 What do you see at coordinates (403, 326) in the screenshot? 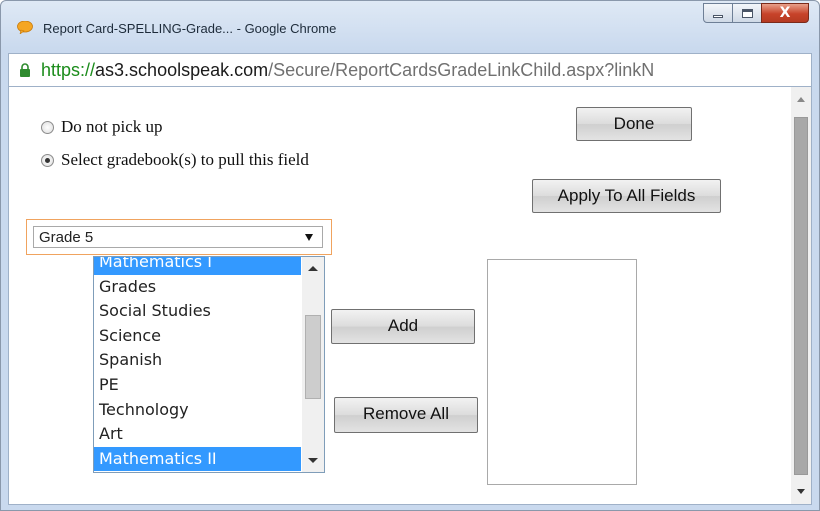
I see `add-button: Add` at bounding box center [403, 326].